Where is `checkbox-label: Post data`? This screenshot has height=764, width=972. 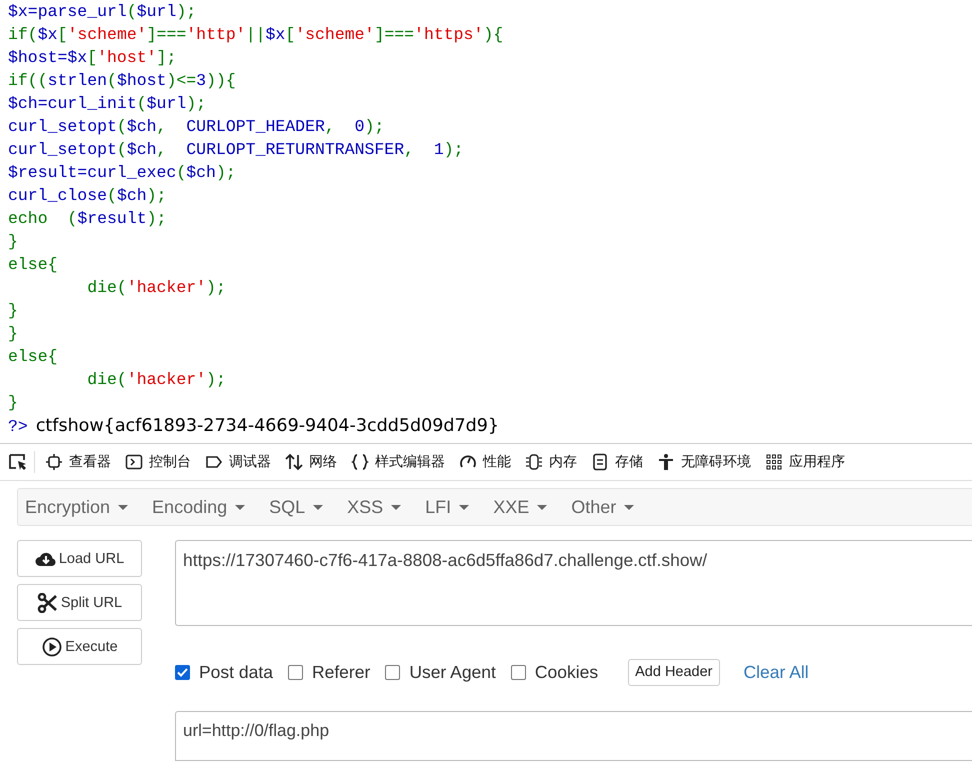 checkbox-label: Post data is located at coordinates (236, 672).